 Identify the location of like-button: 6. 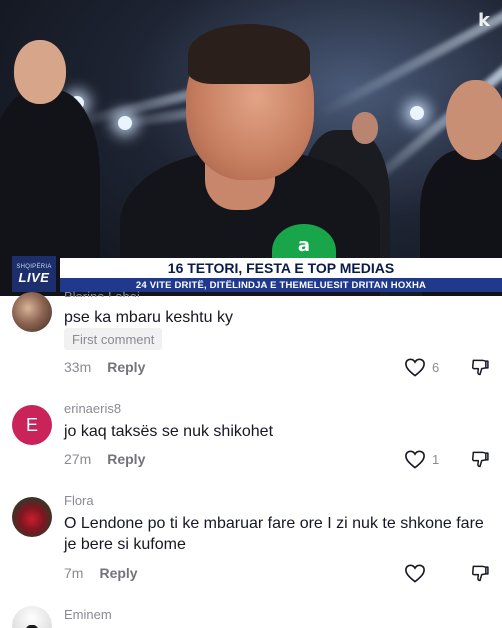
(421, 367).